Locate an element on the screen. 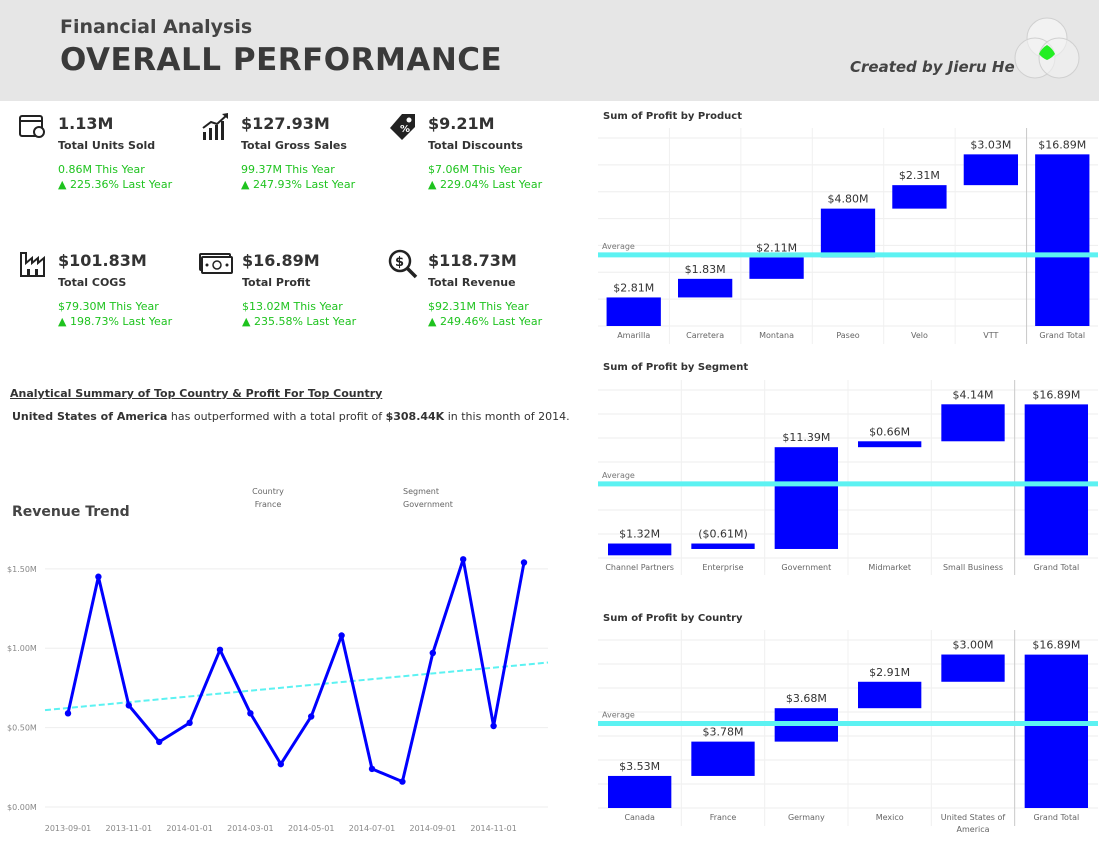 This screenshot has height=849, width=1099. kpi-this-year: $13.02M This Year is located at coordinates (292, 306).